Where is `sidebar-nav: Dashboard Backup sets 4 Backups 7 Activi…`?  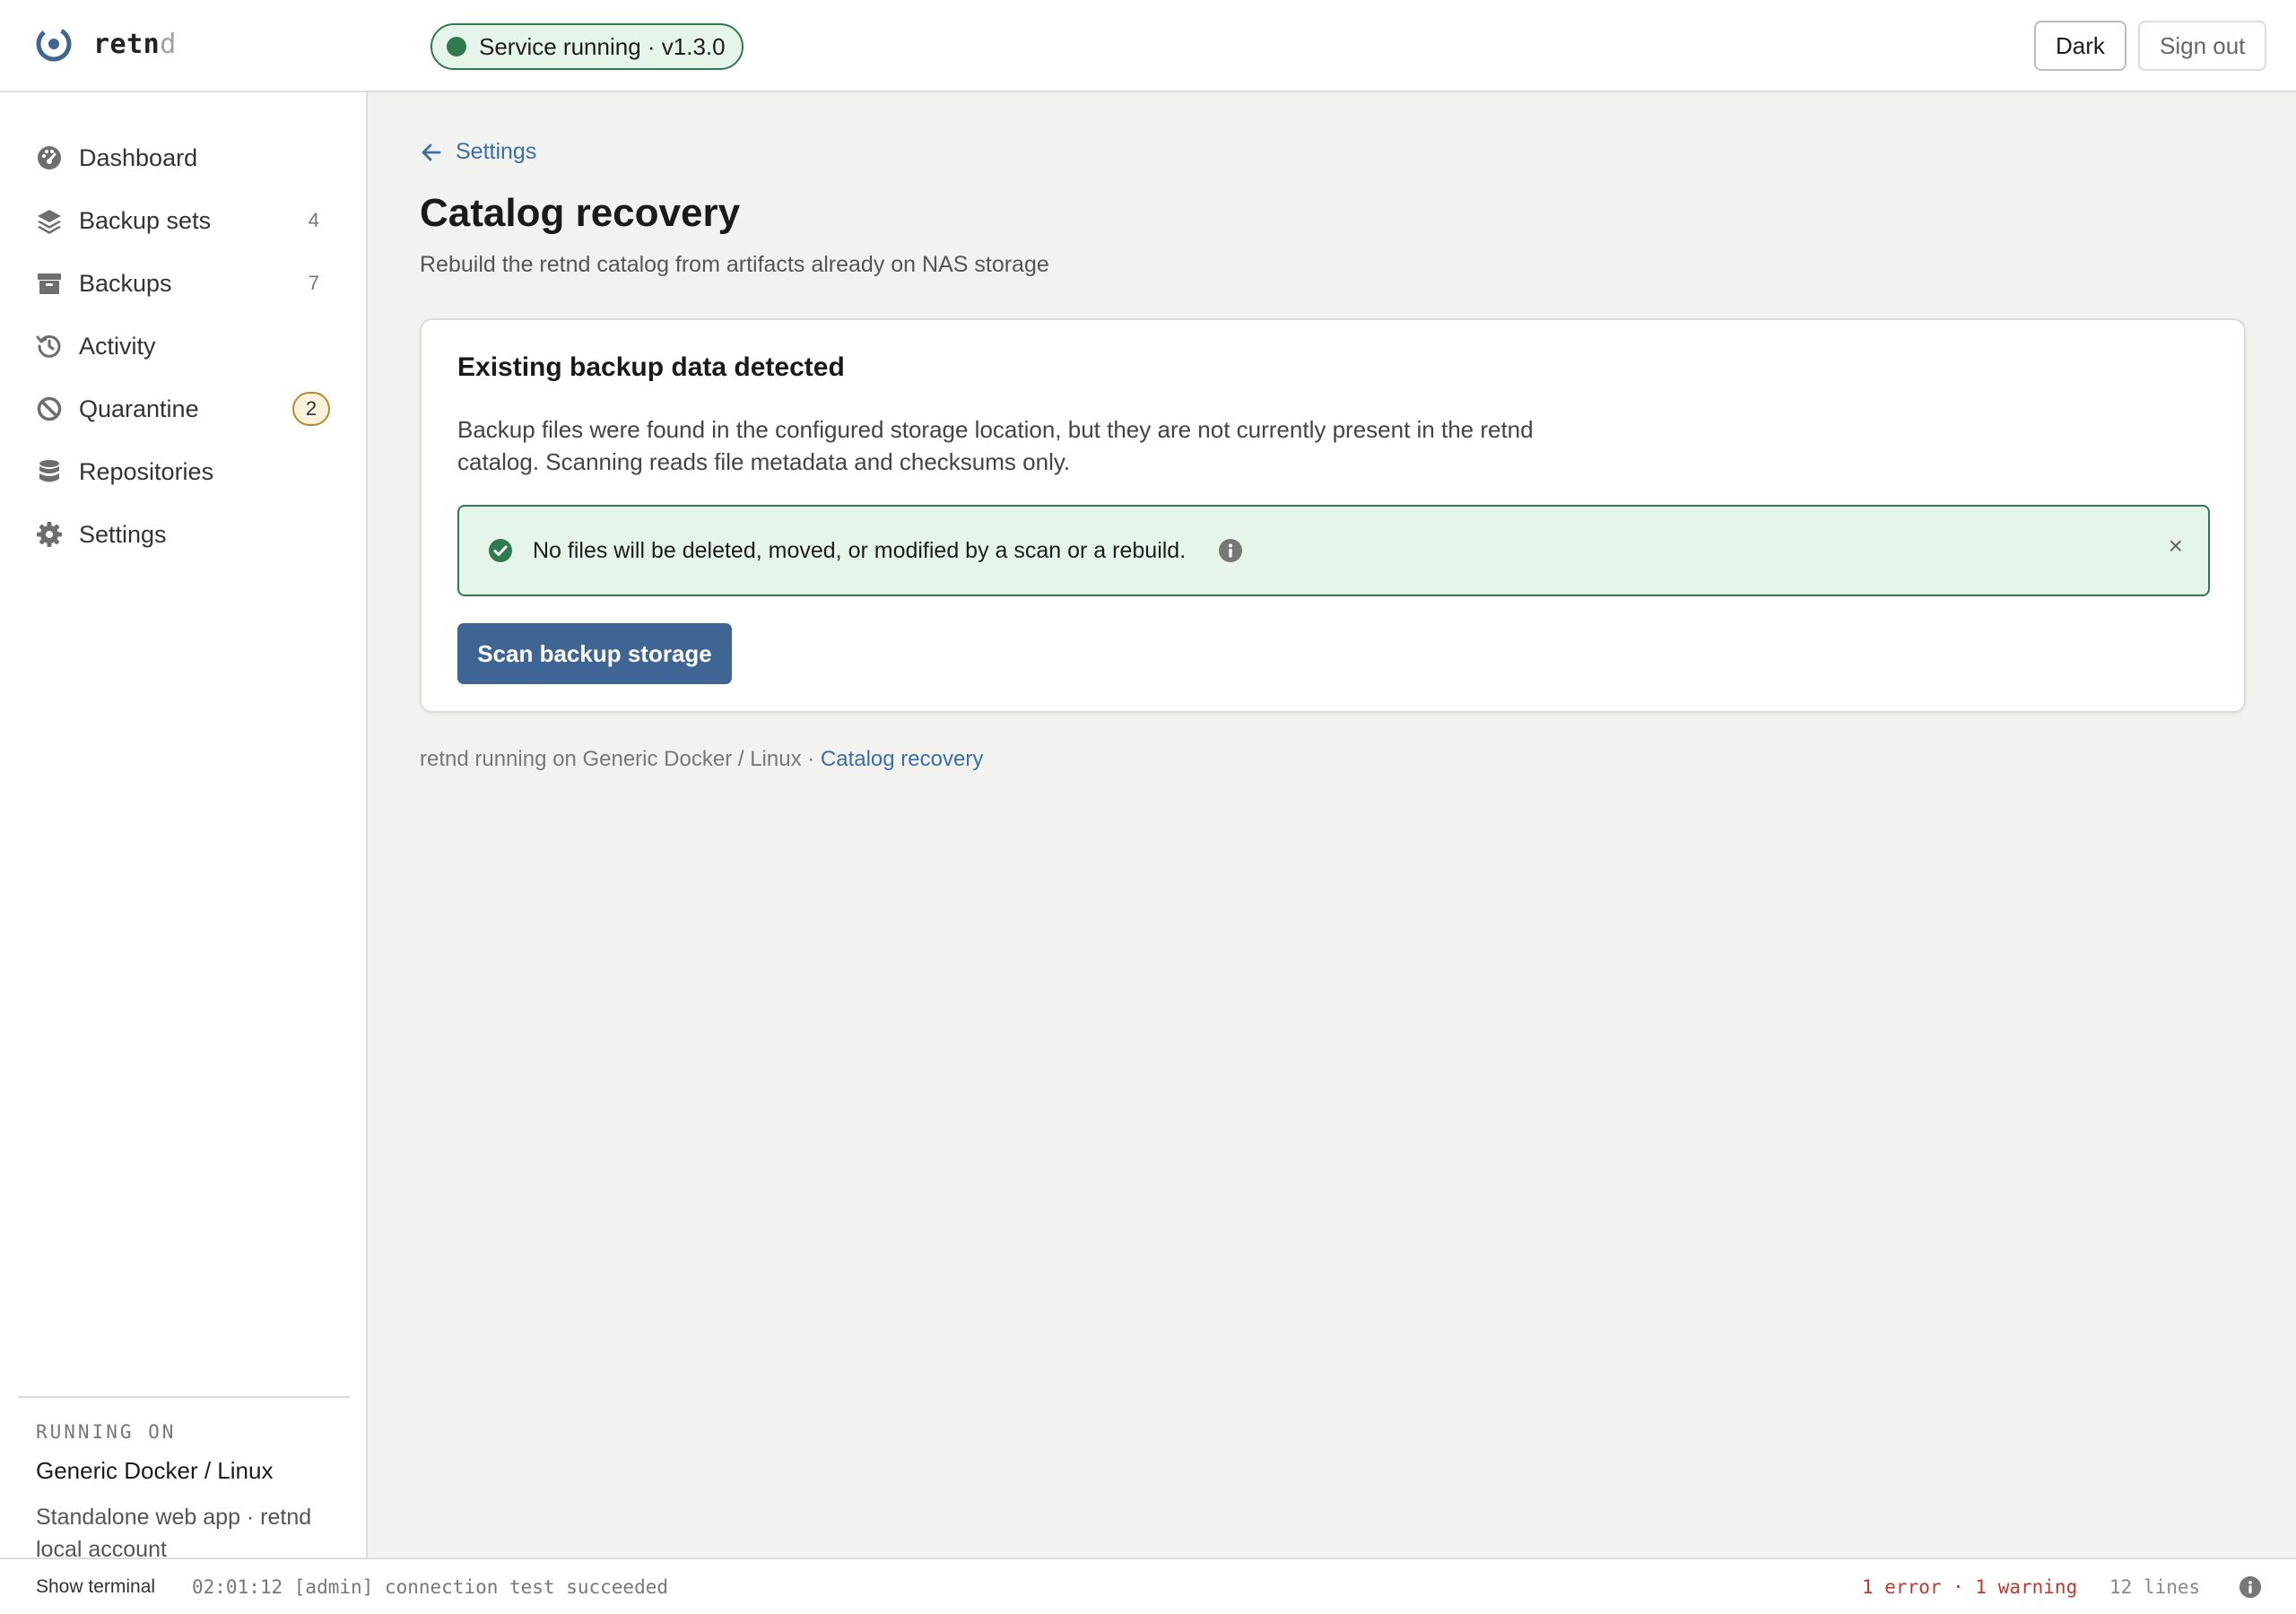
sidebar-nav: Dashboard Backup sets 4 Backups 7 Activi… is located at coordinates (183, 329).